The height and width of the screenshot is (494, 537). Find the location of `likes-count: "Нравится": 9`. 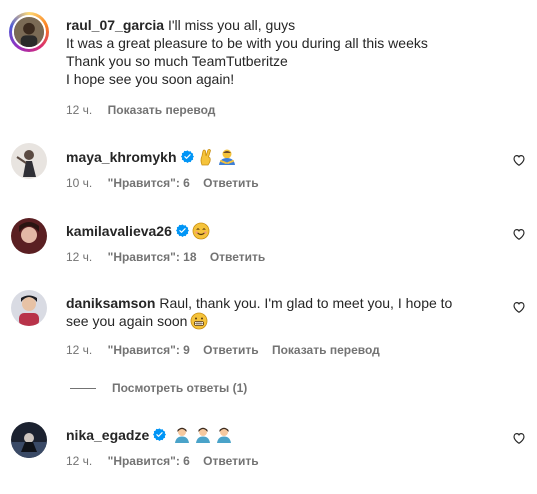

likes-count: "Нравится": 9 is located at coordinates (149, 350).